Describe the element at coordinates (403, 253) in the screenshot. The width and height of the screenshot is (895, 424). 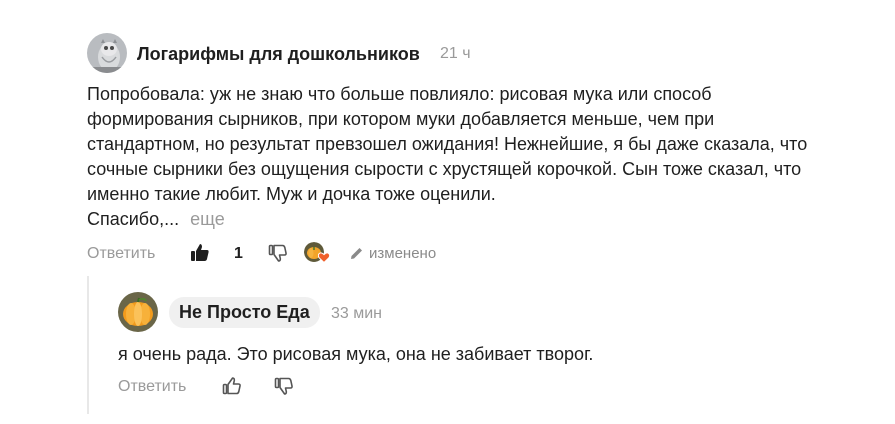
I see `edited-label: изменено` at that location.